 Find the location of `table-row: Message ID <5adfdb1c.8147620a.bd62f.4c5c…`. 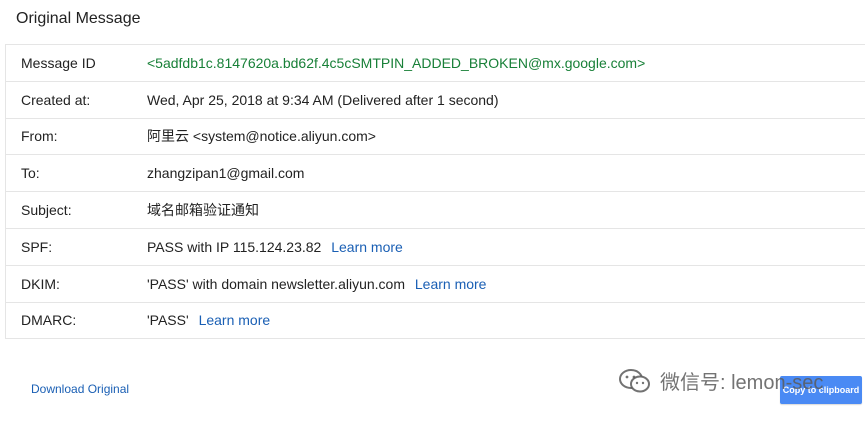

table-row: Message ID <5adfdb1c.8147620a.bd62f.4c5c… is located at coordinates (435, 63).